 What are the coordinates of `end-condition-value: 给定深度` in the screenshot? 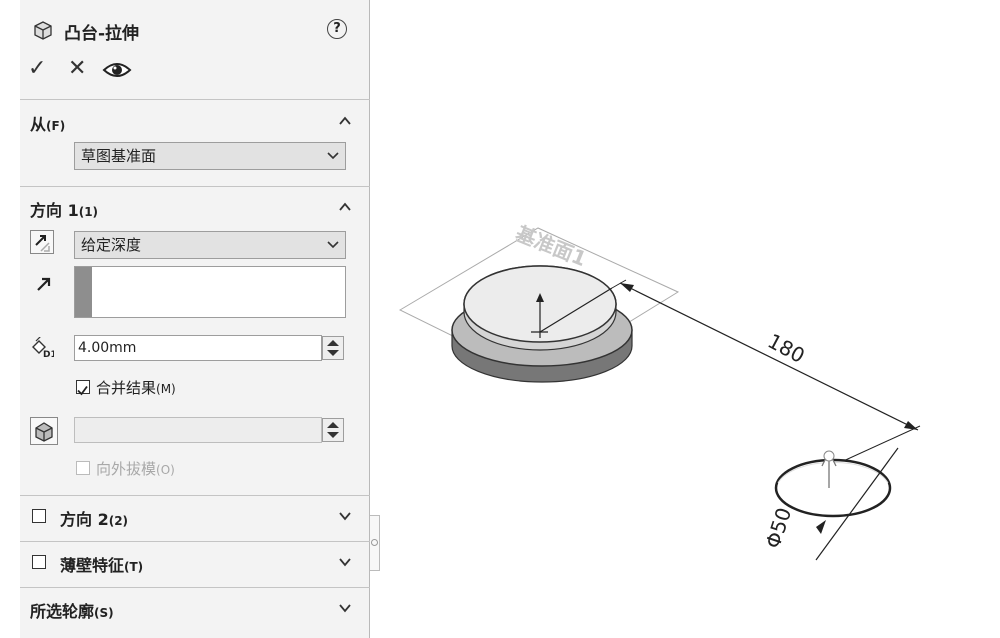 It's located at (111, 245).